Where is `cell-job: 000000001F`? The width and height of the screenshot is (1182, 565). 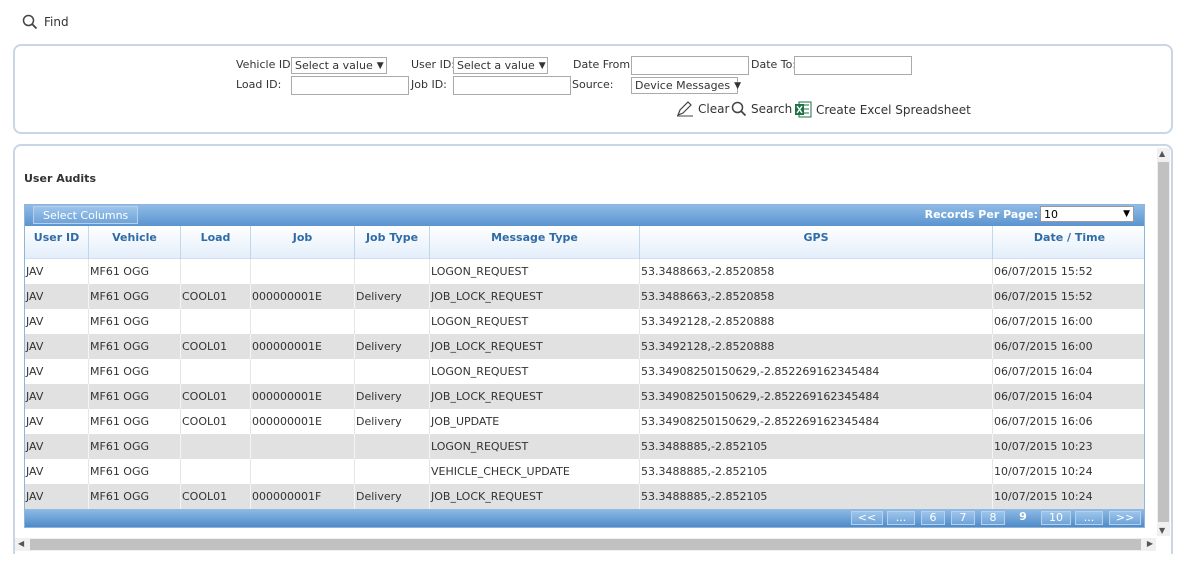 cell-job: 000000001F is located at coordinates (303, 496).